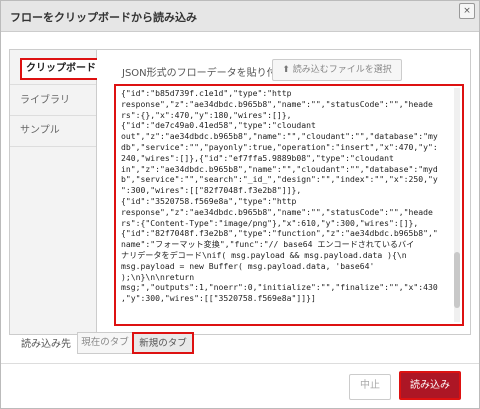  What do you see at coordinates (158, 276) in the screenshot?
I see `code-line: );\n}\n\nreturn` at bounding box center [158, 276].